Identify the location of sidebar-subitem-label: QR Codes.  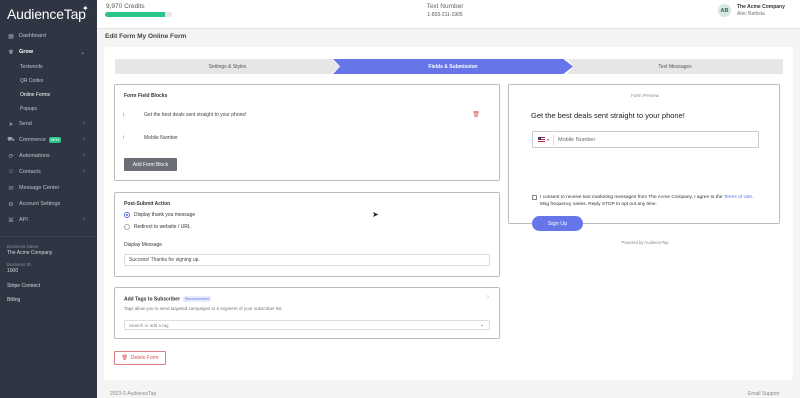
(32, 81).